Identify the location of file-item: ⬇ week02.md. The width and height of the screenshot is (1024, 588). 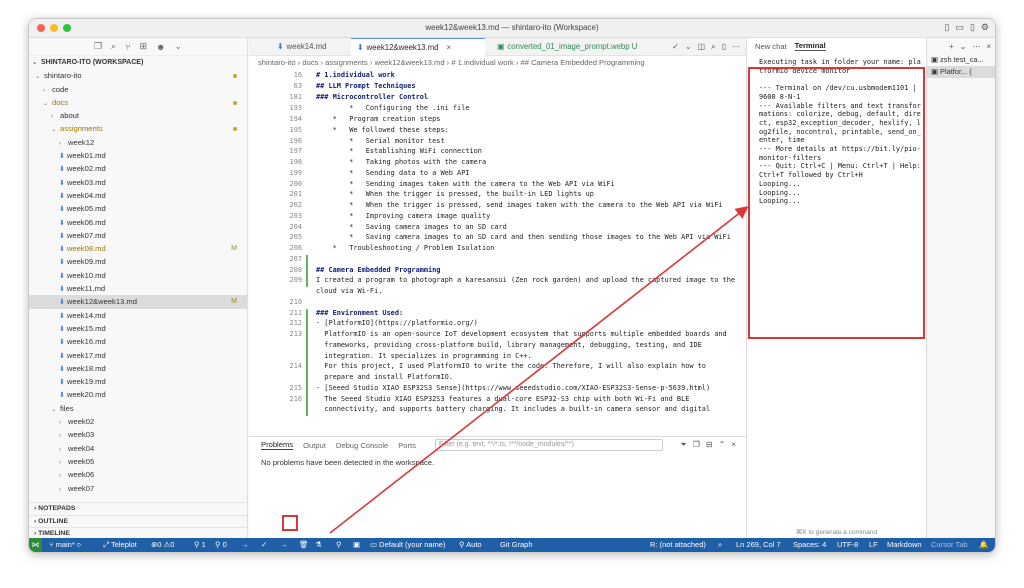
(138, 168).